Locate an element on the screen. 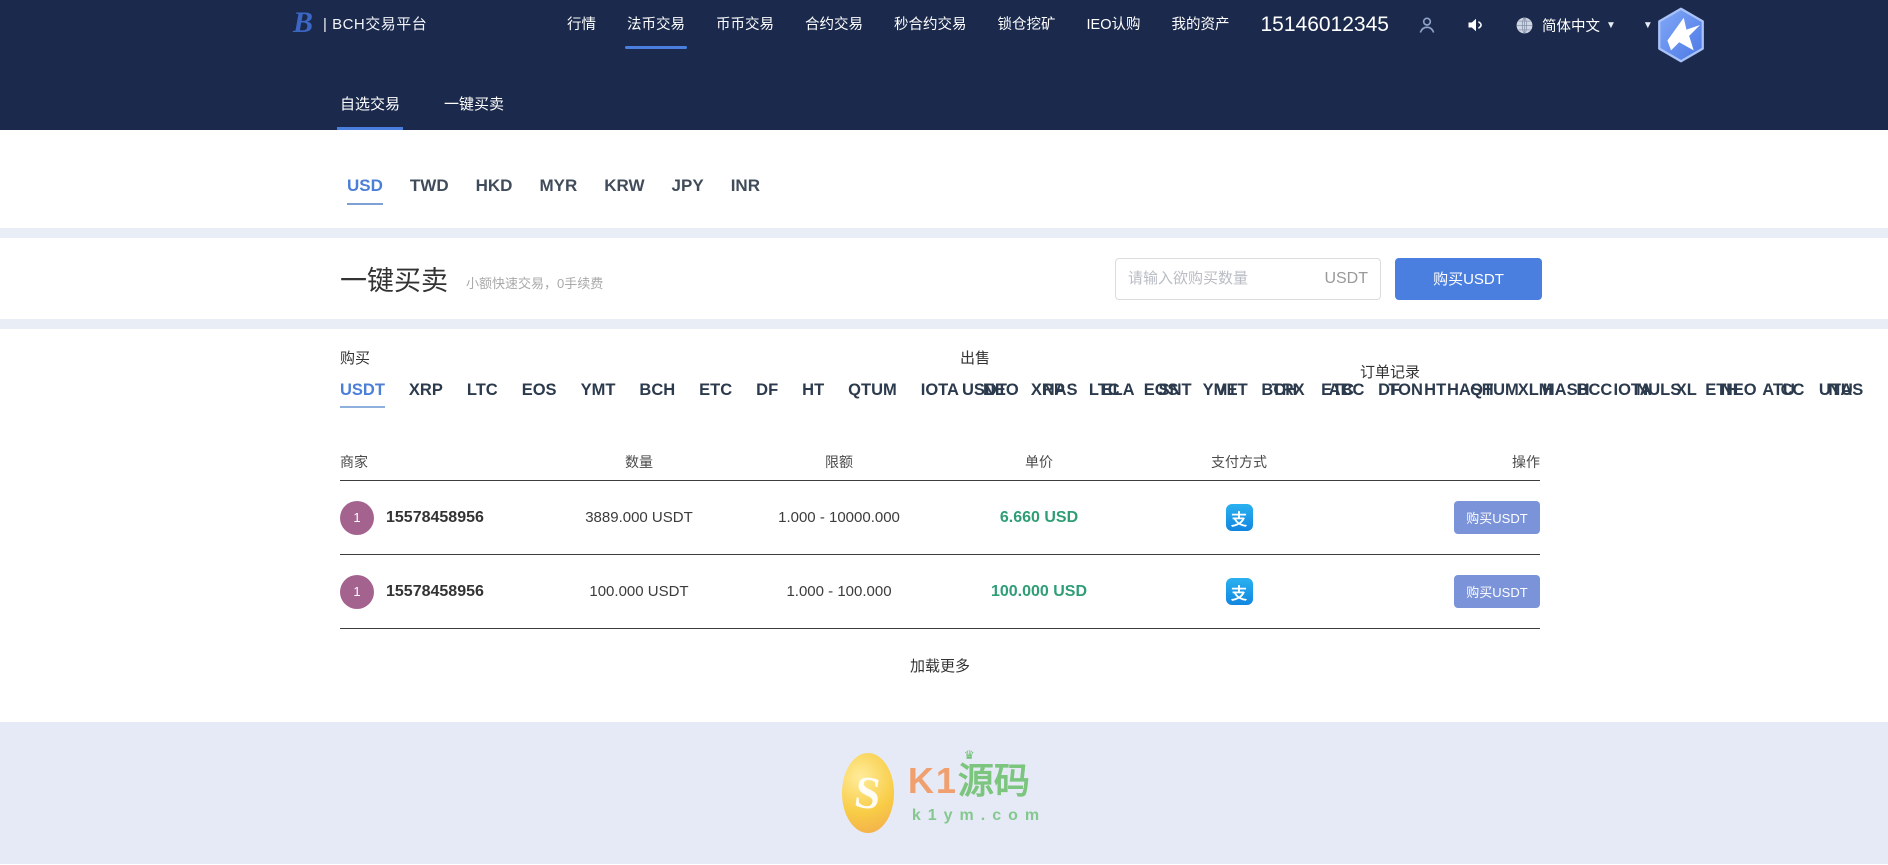 Image resolution: width=1888 pixels, height=865 pixels. coin-tab-bch: BCH is located at coordinates (657, 394).